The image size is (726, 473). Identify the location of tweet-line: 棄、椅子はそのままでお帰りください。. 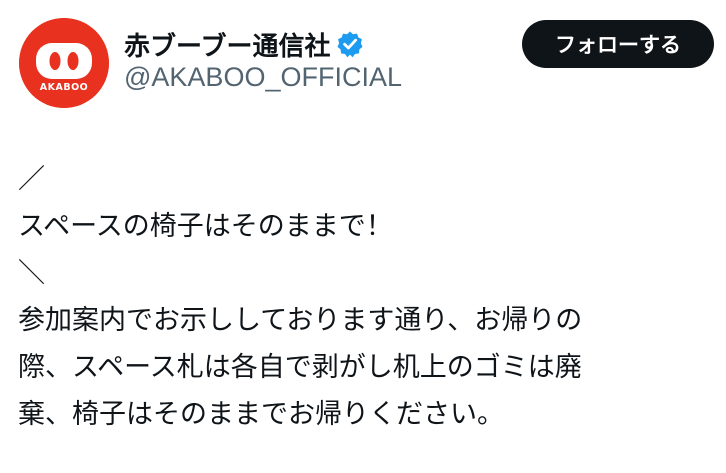
(261, 414).